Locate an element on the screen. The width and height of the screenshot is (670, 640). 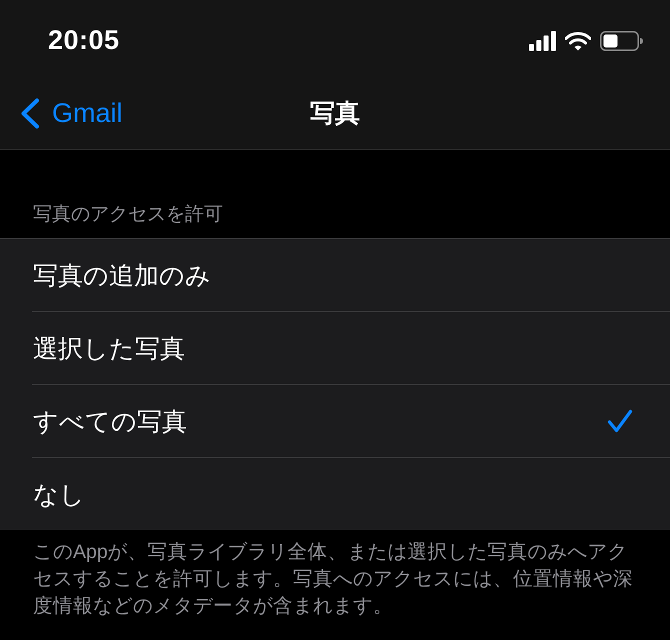
status-time: 20:05 is located at coordinates (84, 40).